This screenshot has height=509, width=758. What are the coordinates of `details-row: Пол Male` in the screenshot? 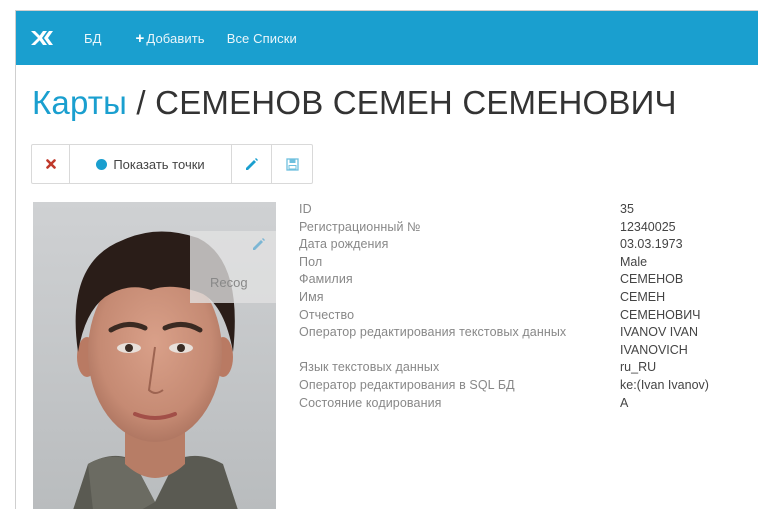 It's located at (514, 263).